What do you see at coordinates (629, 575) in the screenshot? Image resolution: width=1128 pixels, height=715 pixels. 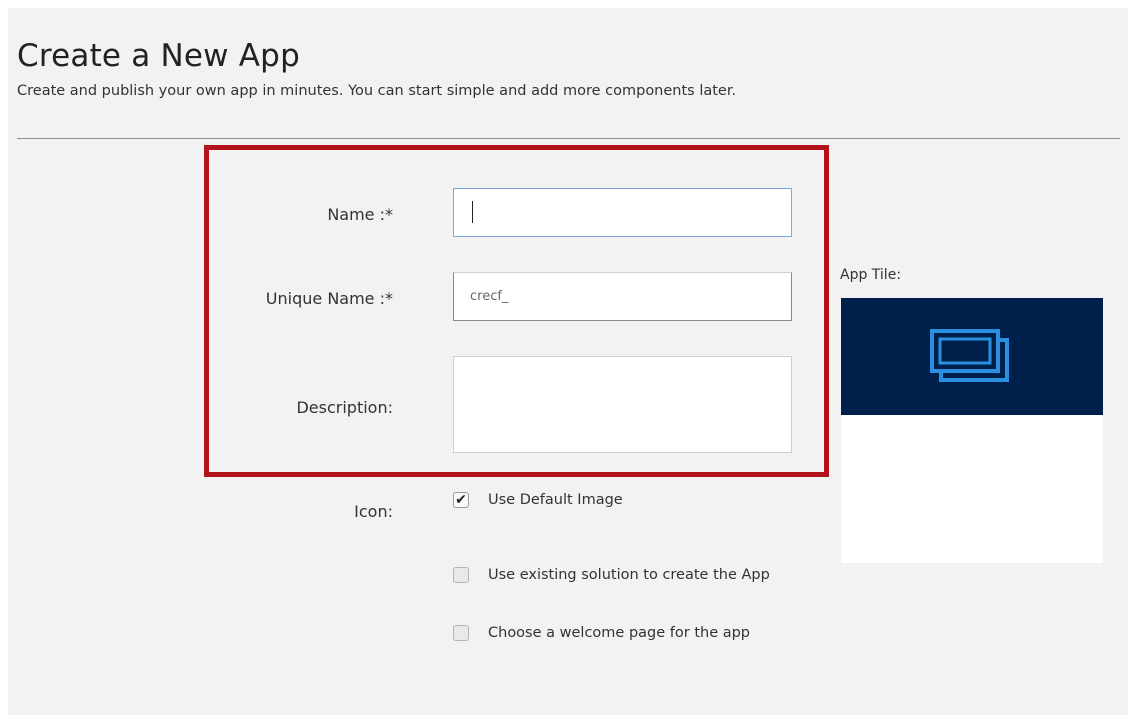 I see `use-existing-solution-label: Use existing solution to create the App` at bounding box center [629, 575].